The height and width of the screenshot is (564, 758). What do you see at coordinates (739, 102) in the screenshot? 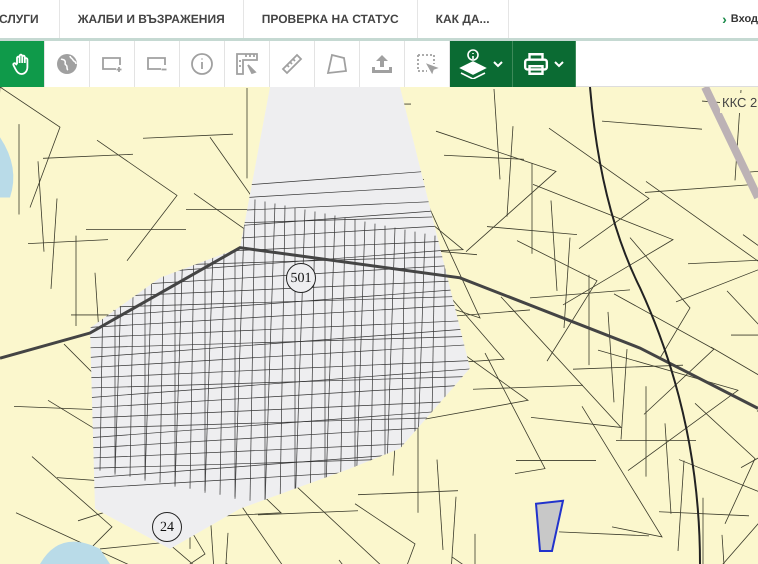
I see `map-label: ККС 2` at bounding box center [739, 102].